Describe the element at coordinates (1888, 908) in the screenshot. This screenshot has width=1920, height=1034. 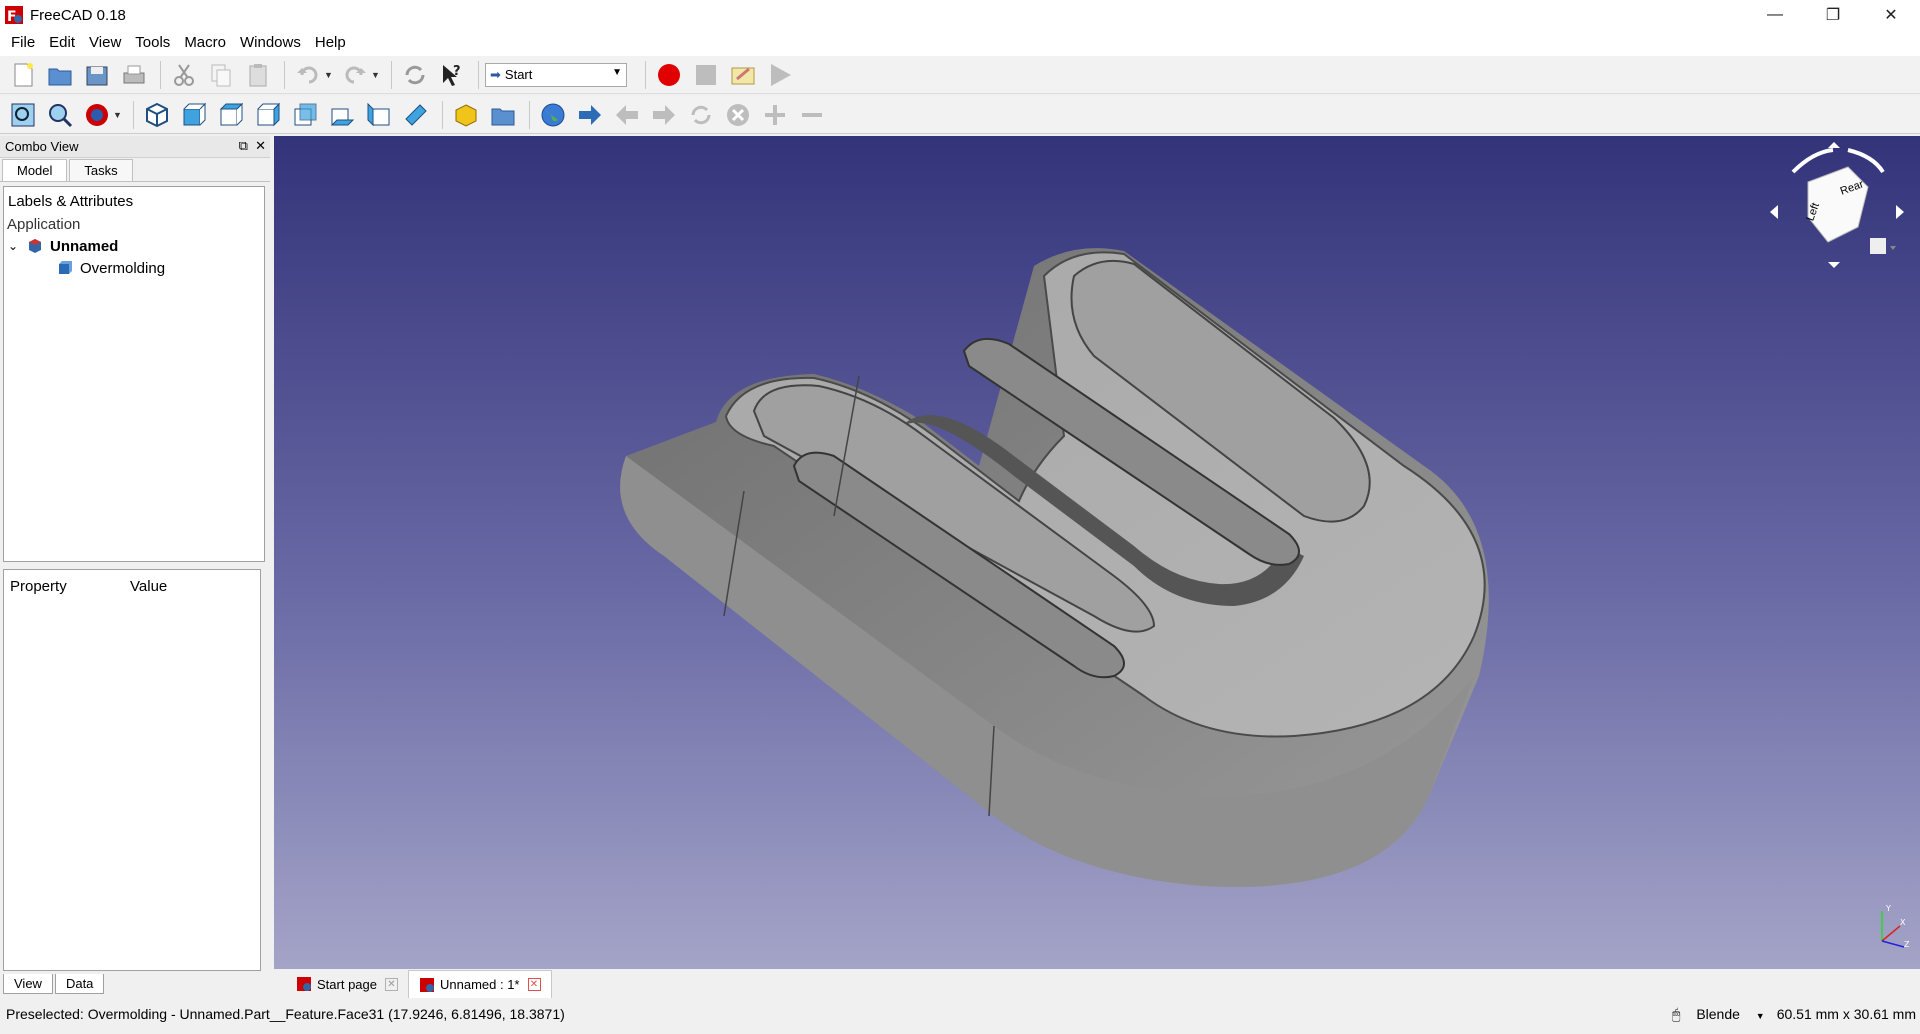
I see `svg-text: Y` at that location.